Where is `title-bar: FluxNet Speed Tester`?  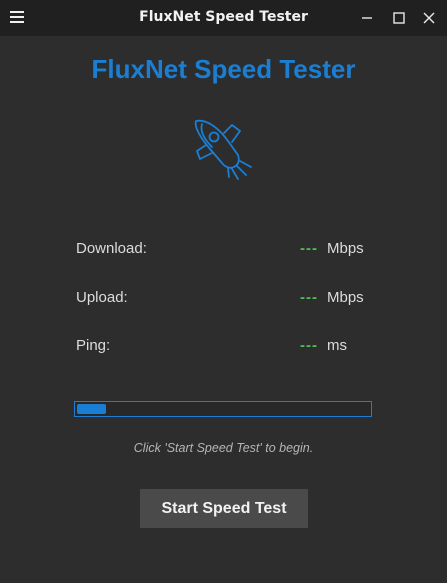
title-bar: FluxNet Speed Tester is located at coordinates (223, 18).